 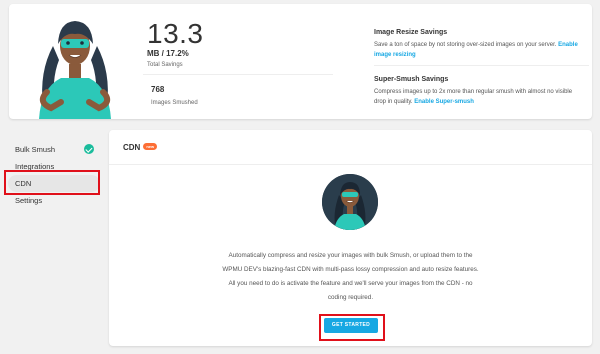 I want to click on sidebar-item-bulk-smush: Bulk Smush, so click(x=54, y=149).